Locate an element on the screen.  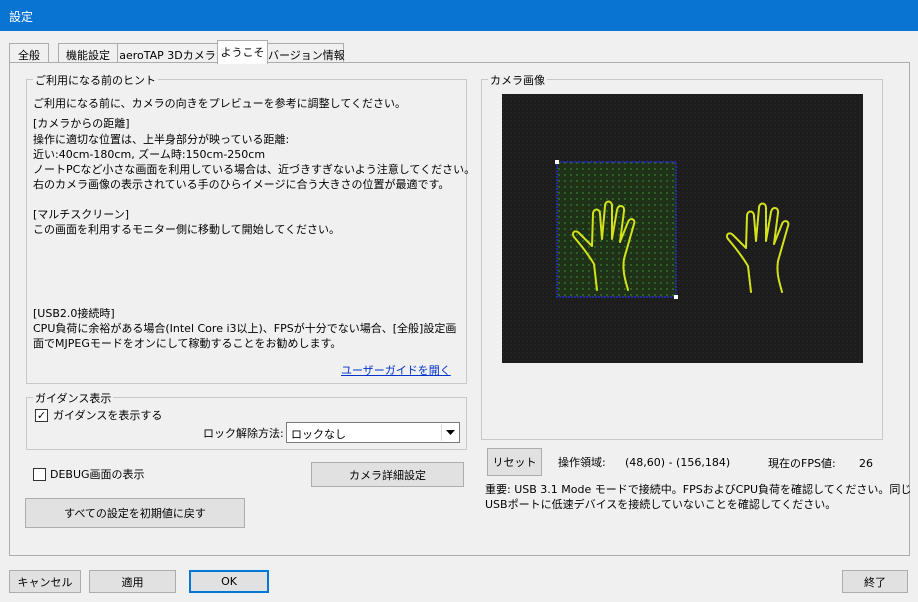
debug-label: DEBUG画面の表示 is located at coordinates (97, 474).